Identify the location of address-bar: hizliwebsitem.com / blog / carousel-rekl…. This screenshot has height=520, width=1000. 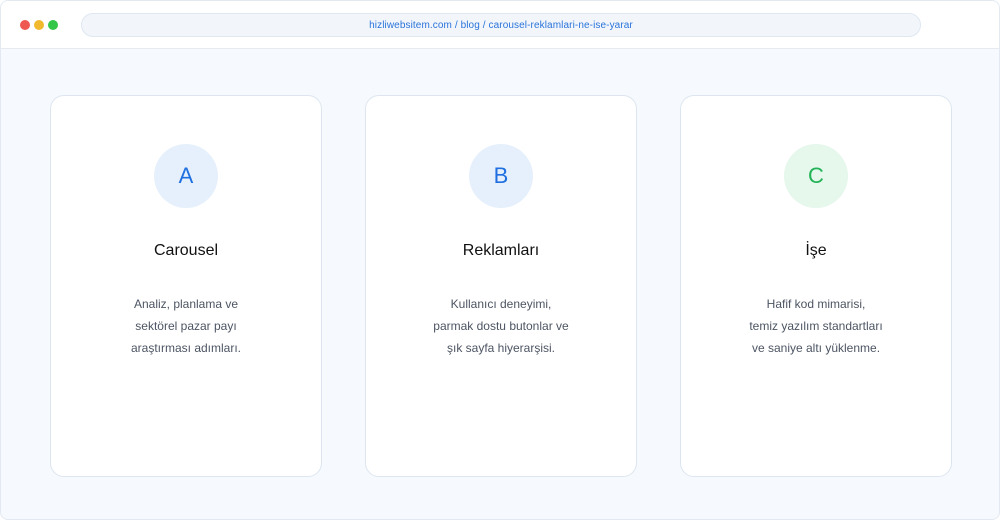
(501, 25).